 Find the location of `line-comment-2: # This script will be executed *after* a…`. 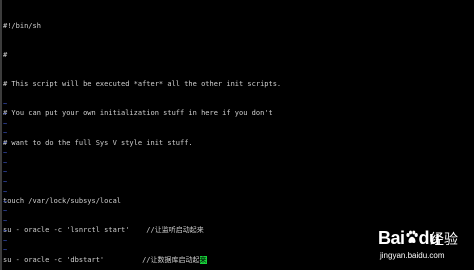

line-comment-2: # This script will be executed *after* a… is located at coordinates (142, 84).